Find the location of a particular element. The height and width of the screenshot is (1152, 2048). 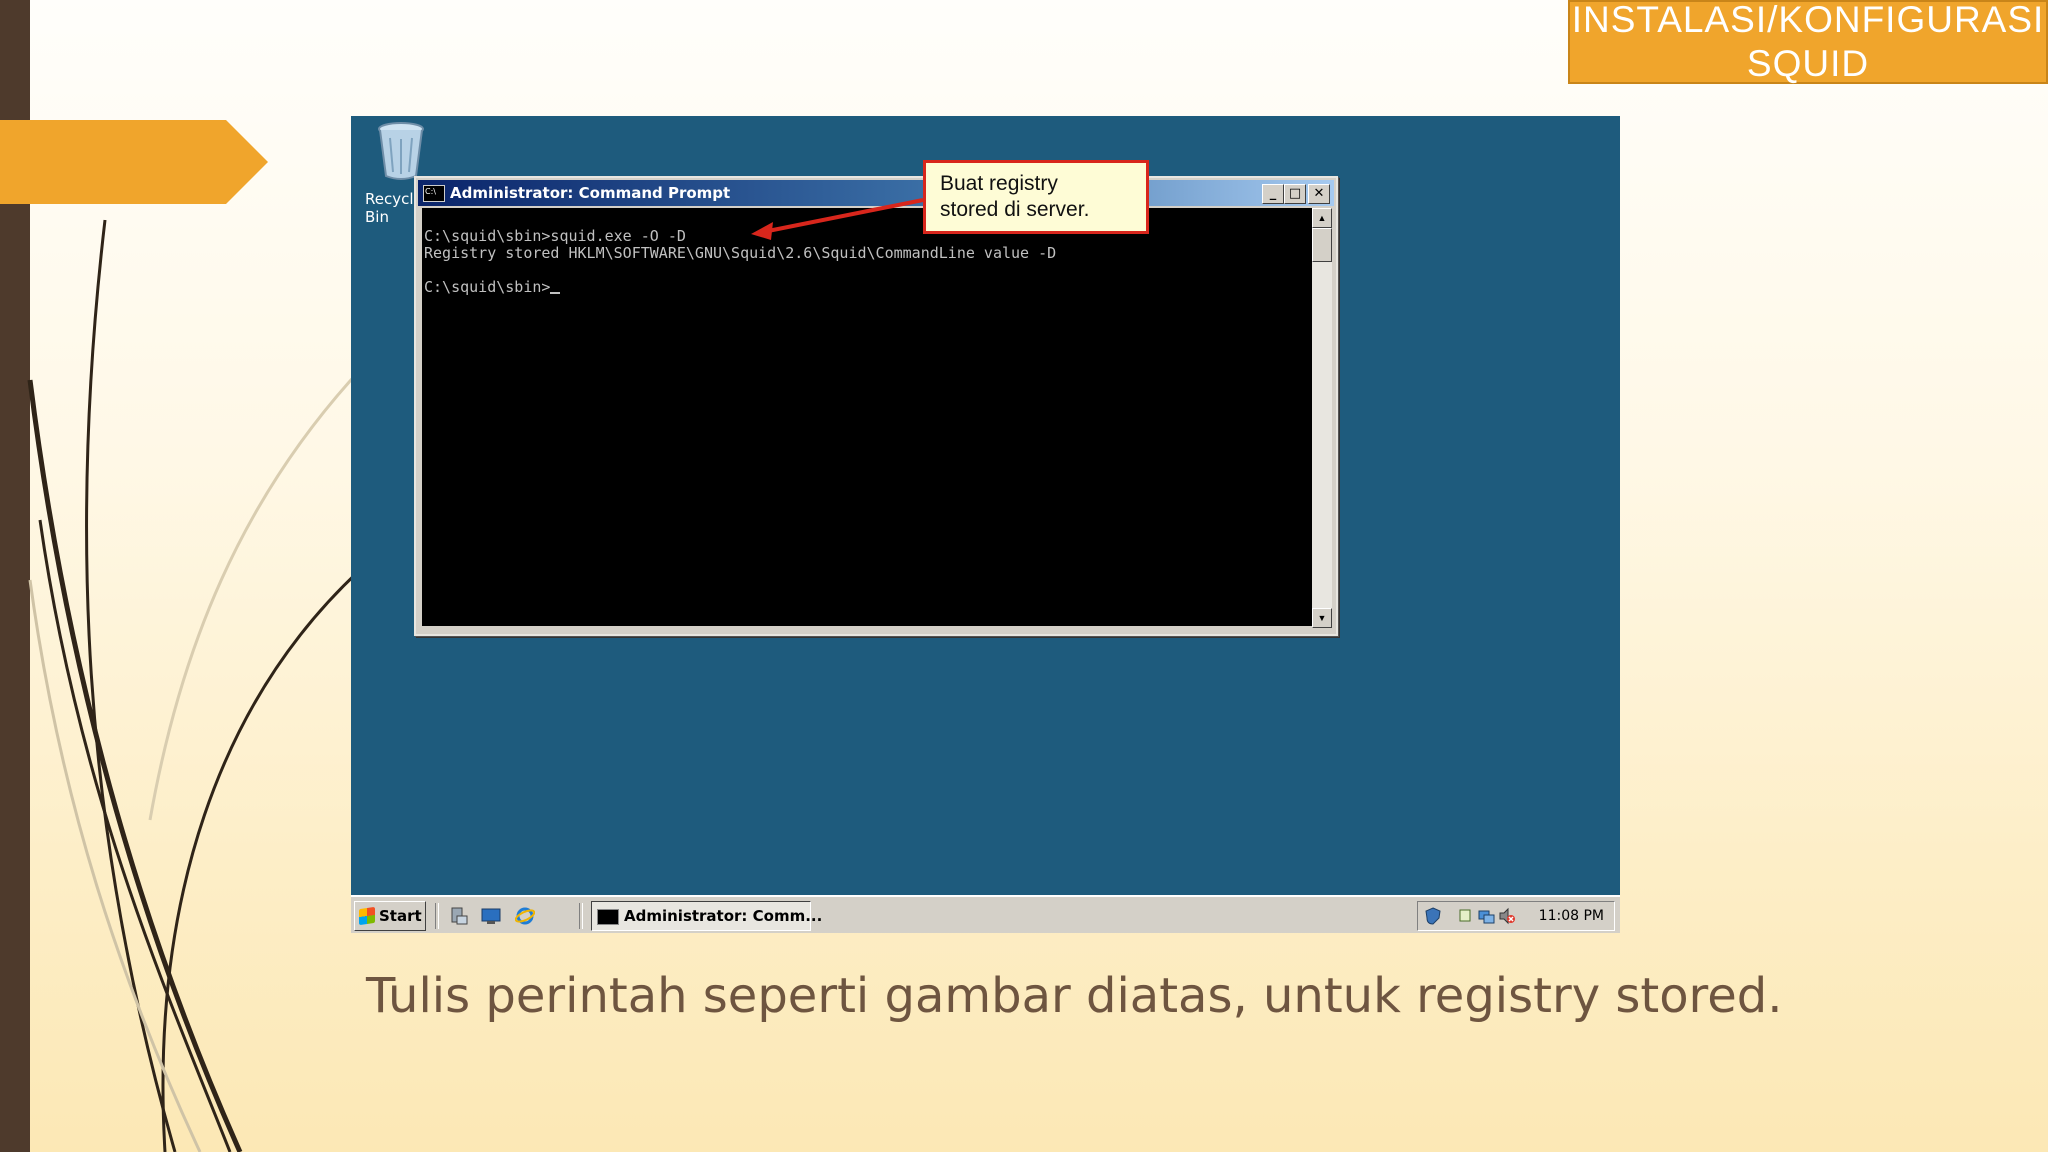

taskbar: Start Administrator: Comm... 11:08 PM is located at coordinates (985, 914).